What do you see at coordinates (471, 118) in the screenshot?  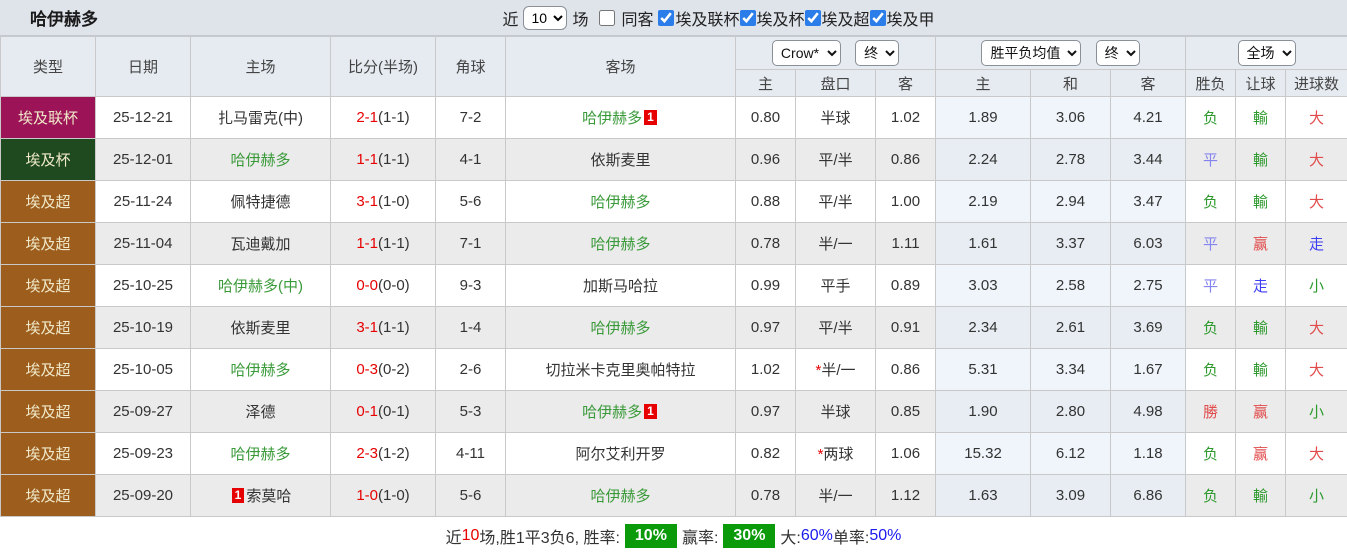 I see `corner-cell: 7-2` at bounding box center [471, 118].